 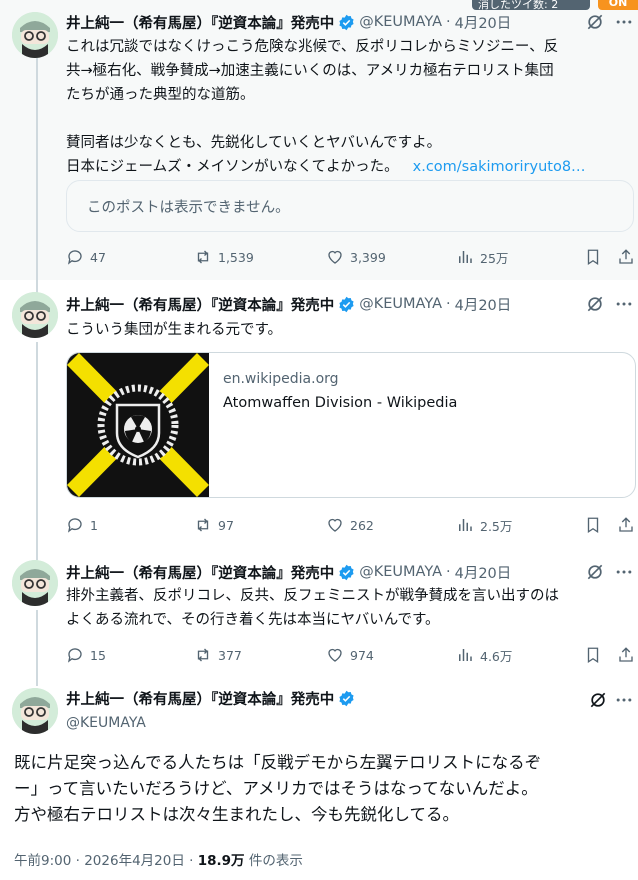 I want to click on link-card-domain: en.wikipedia.org, so click(x=281, y=379).